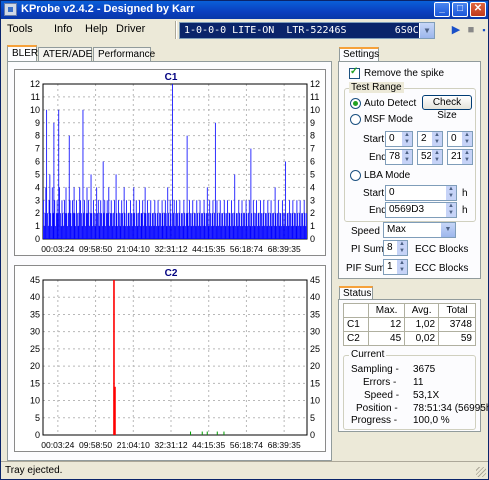  Describe the element at coordinates (483, 30) in the screenshot. I see `save-icon: ▪` at that location.